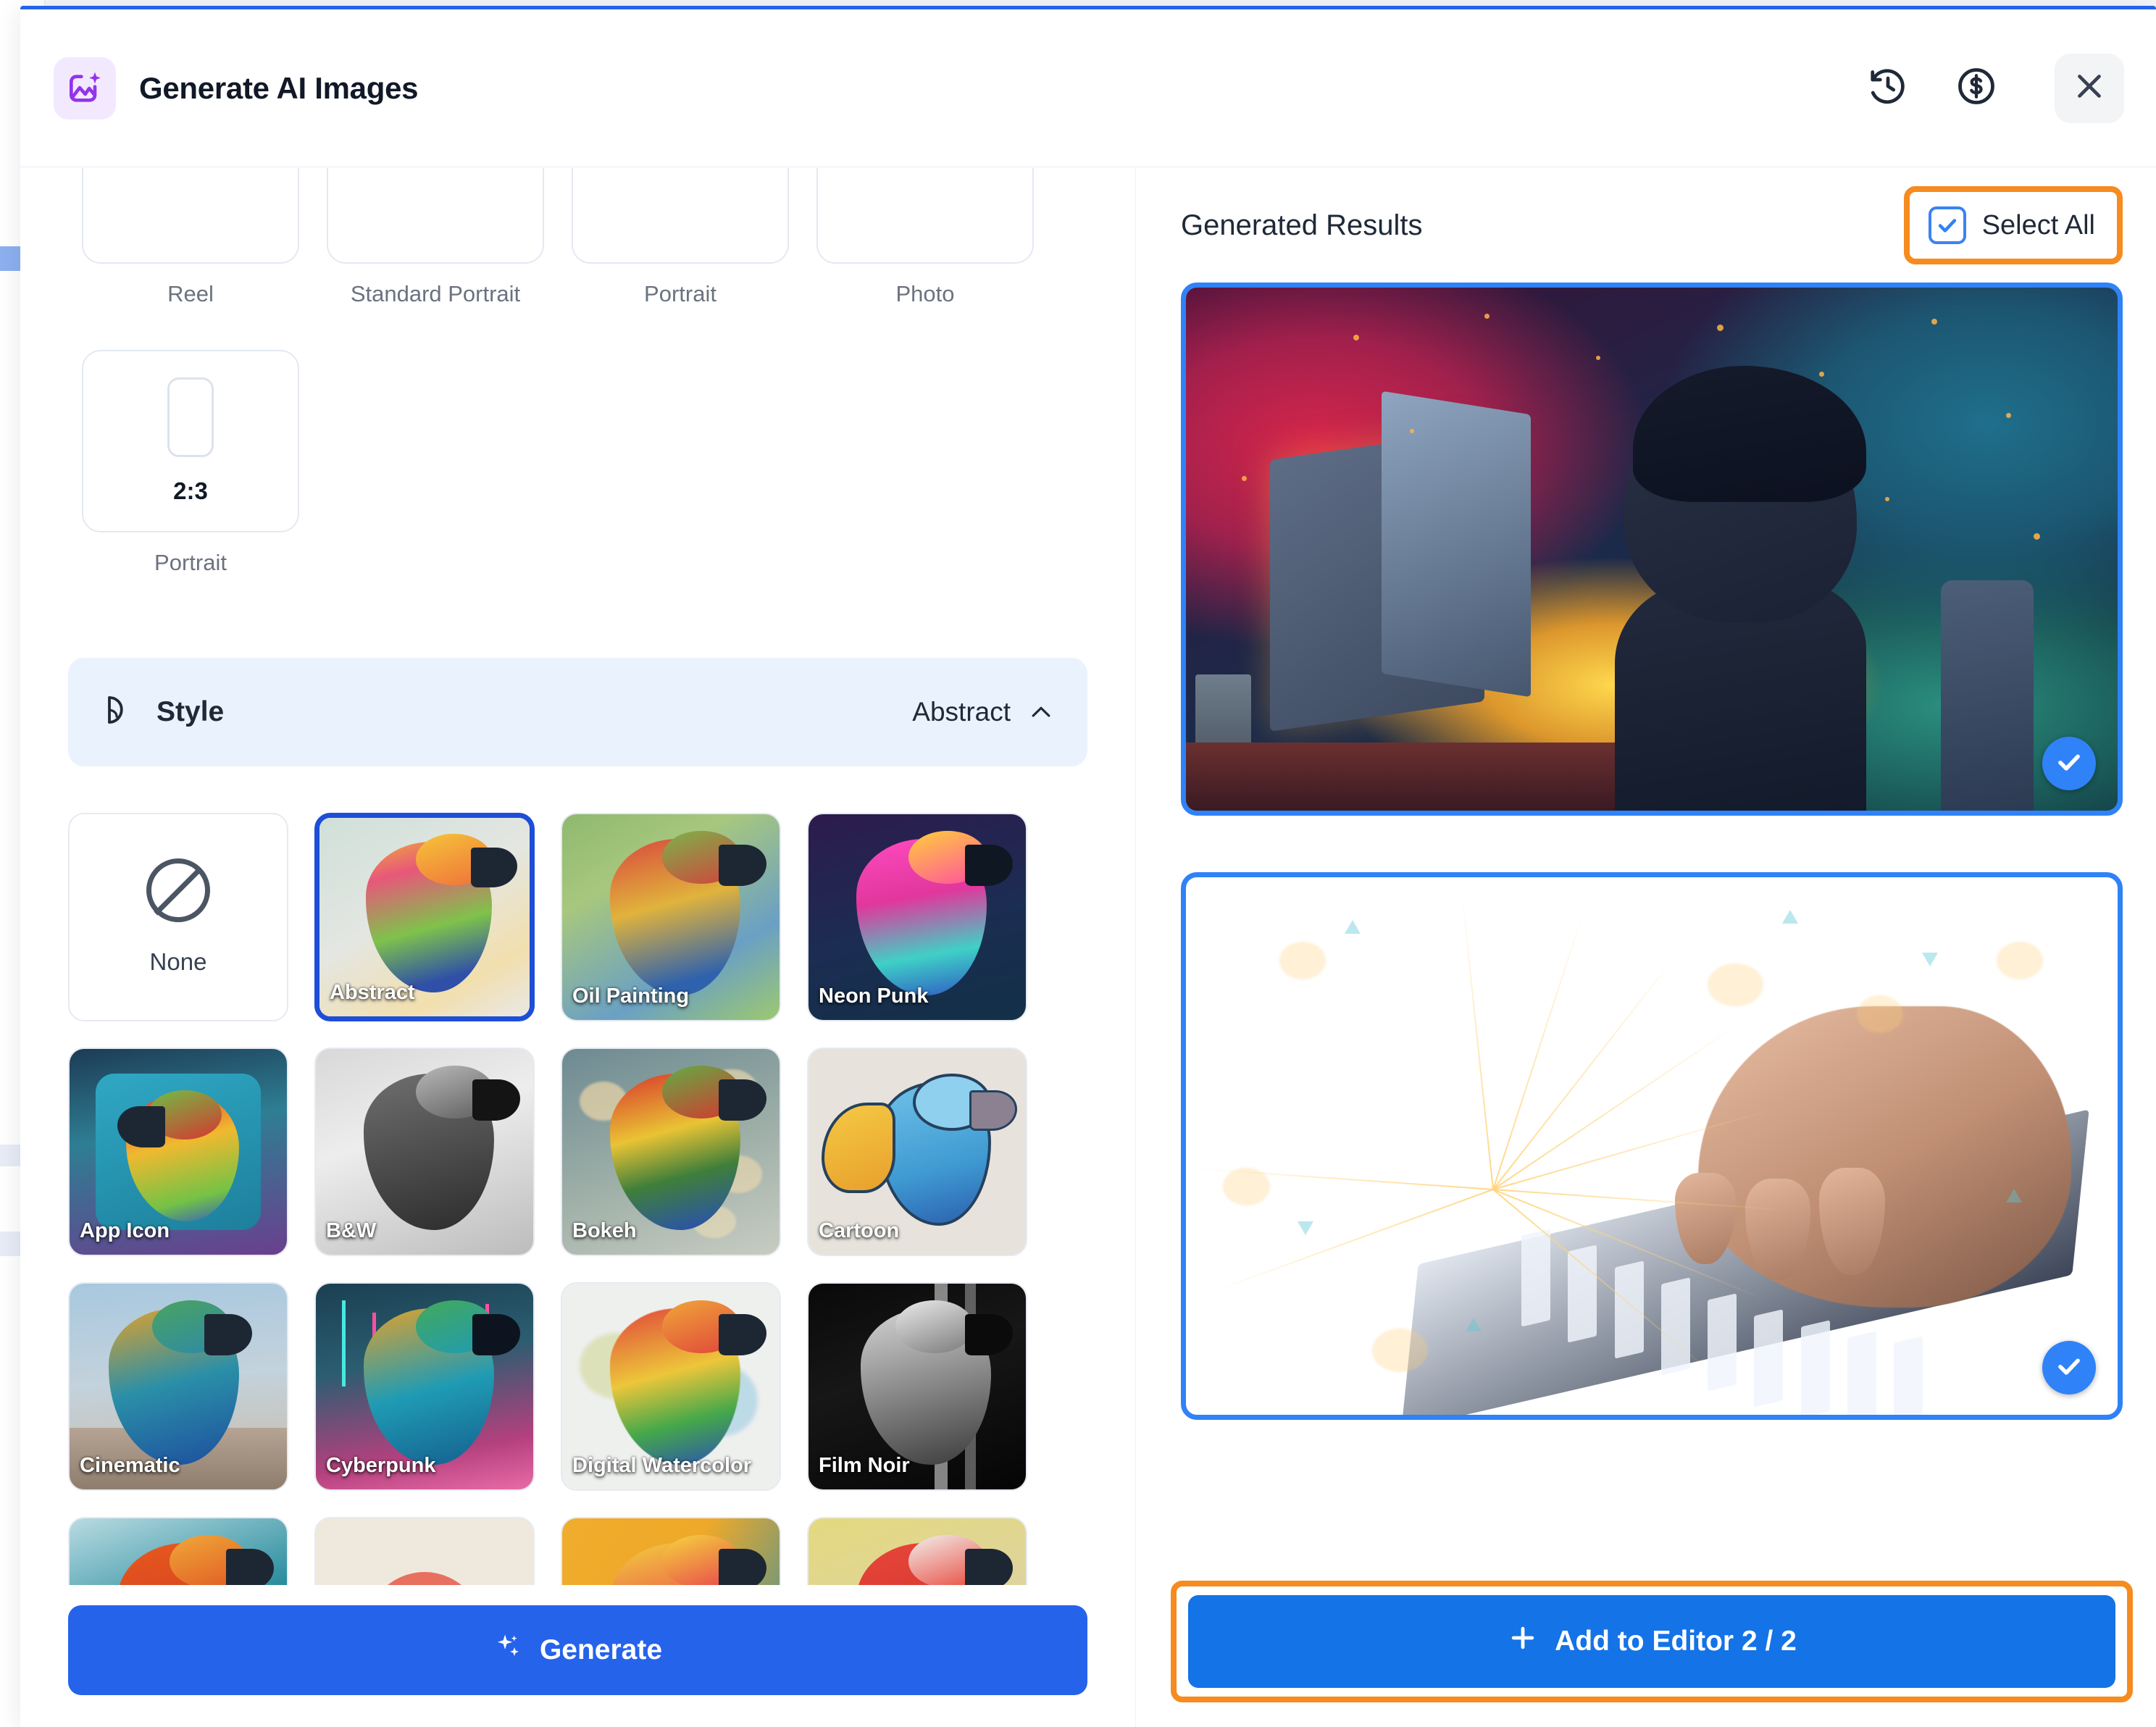 Image resolution: width=2156 pixels, height=1727 pixels. I want to click on aspect-ratio-row-2: 2:3 Portrait, so click(578, 464).